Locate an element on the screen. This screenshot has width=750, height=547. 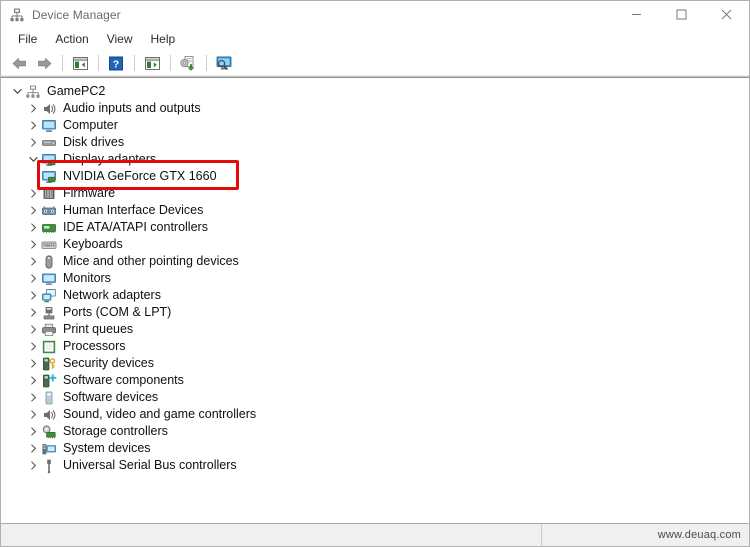
tree-node-human-interface-devices: Human Interface Devices is located at coordinates (375, 210).